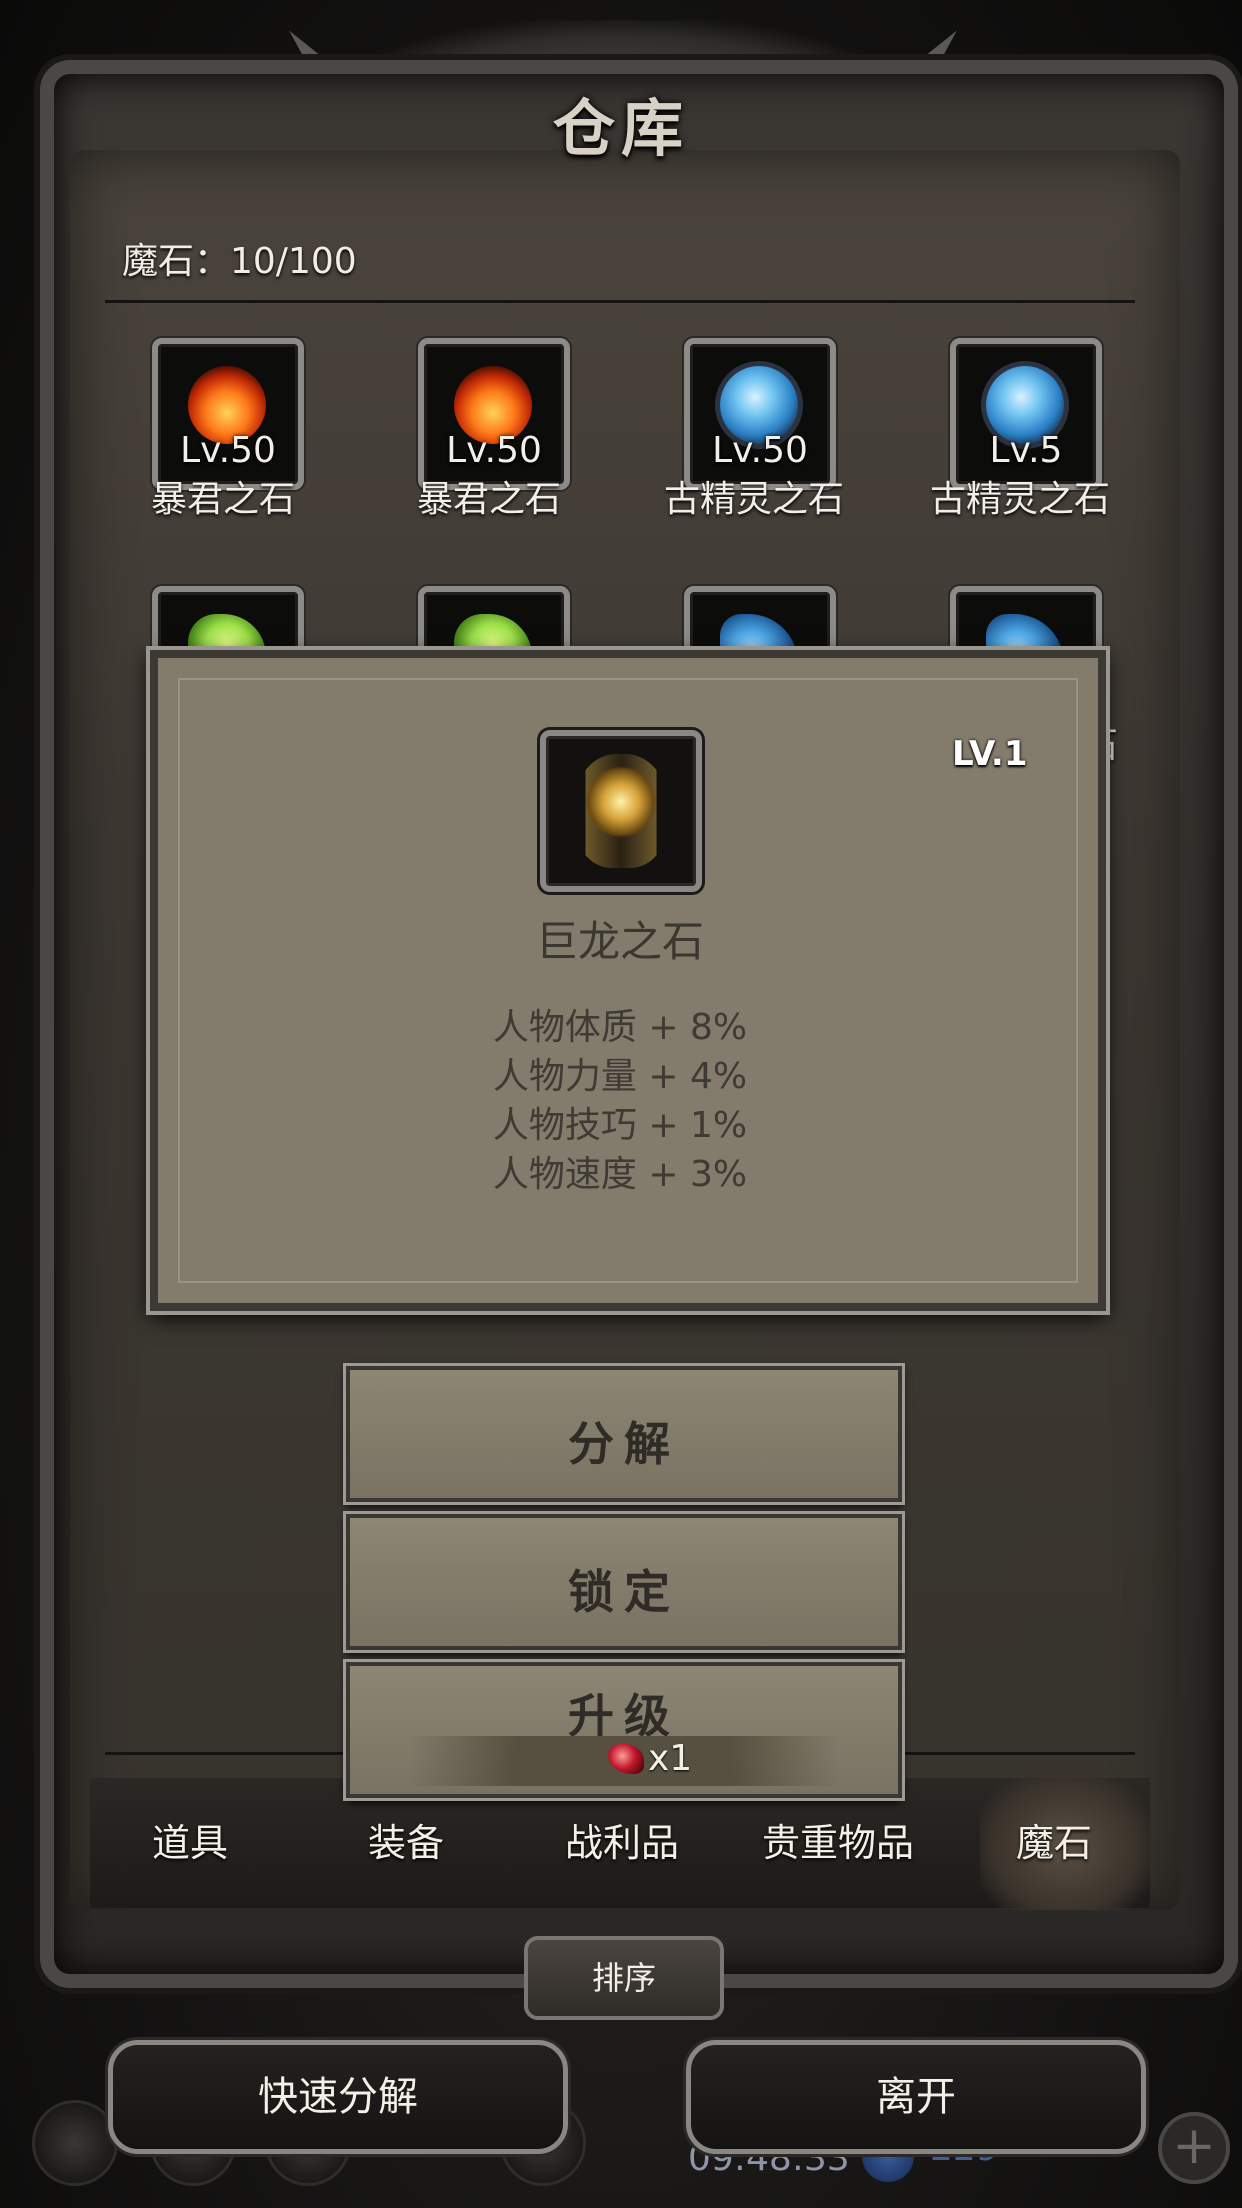  Describe the element at coordinates (1194, 2148) in the screenshot. I see `add-icon: +` at that location.